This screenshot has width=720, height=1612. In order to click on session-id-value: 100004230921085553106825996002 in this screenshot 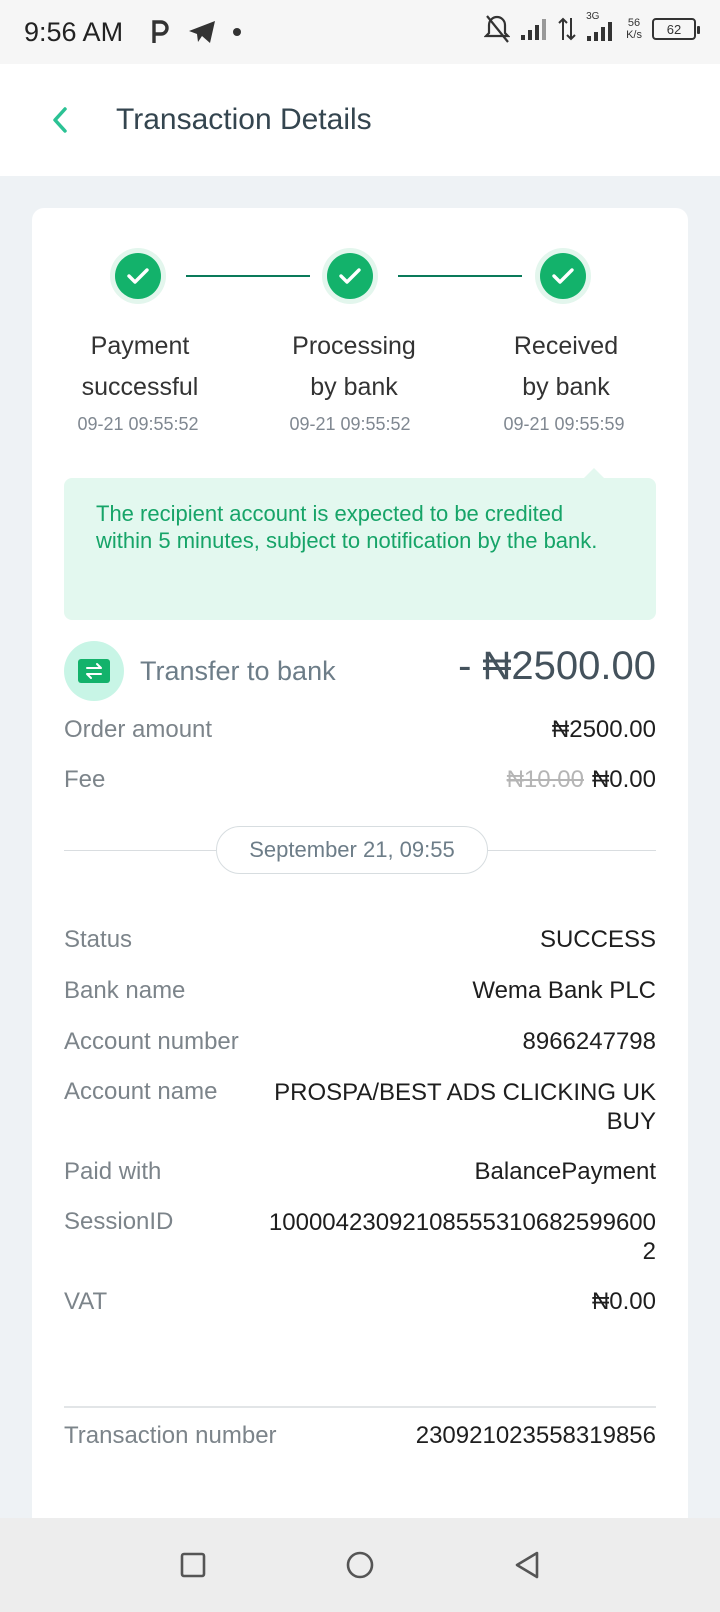, I will do `click(462, 1237)`.